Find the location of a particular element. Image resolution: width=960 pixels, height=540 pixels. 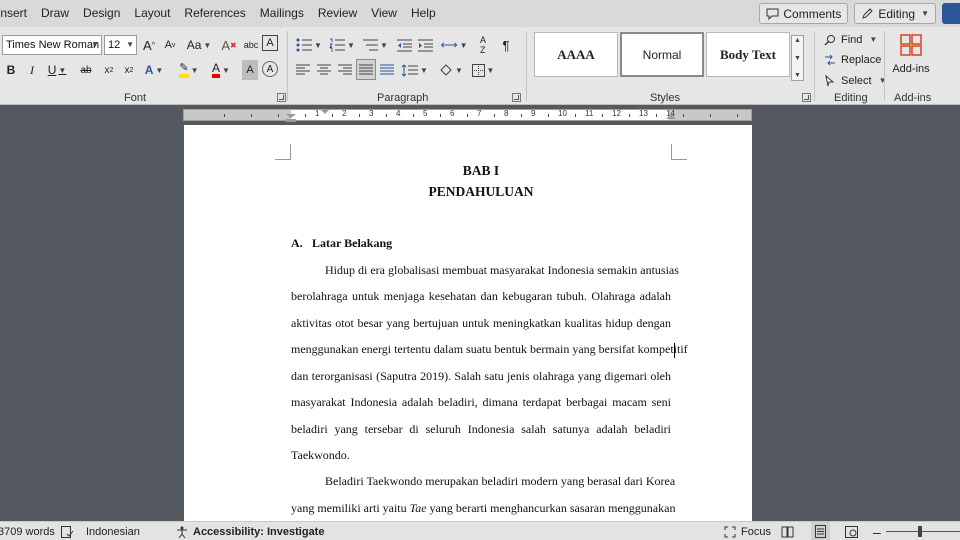

italic-icon: I is located at coordinates (32, 70).